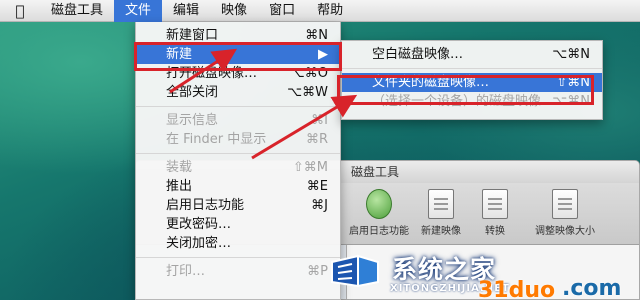  Describe the element at coordinates (592, 288) in the screenshot. I see `watermark-site-b: .com` at that location.